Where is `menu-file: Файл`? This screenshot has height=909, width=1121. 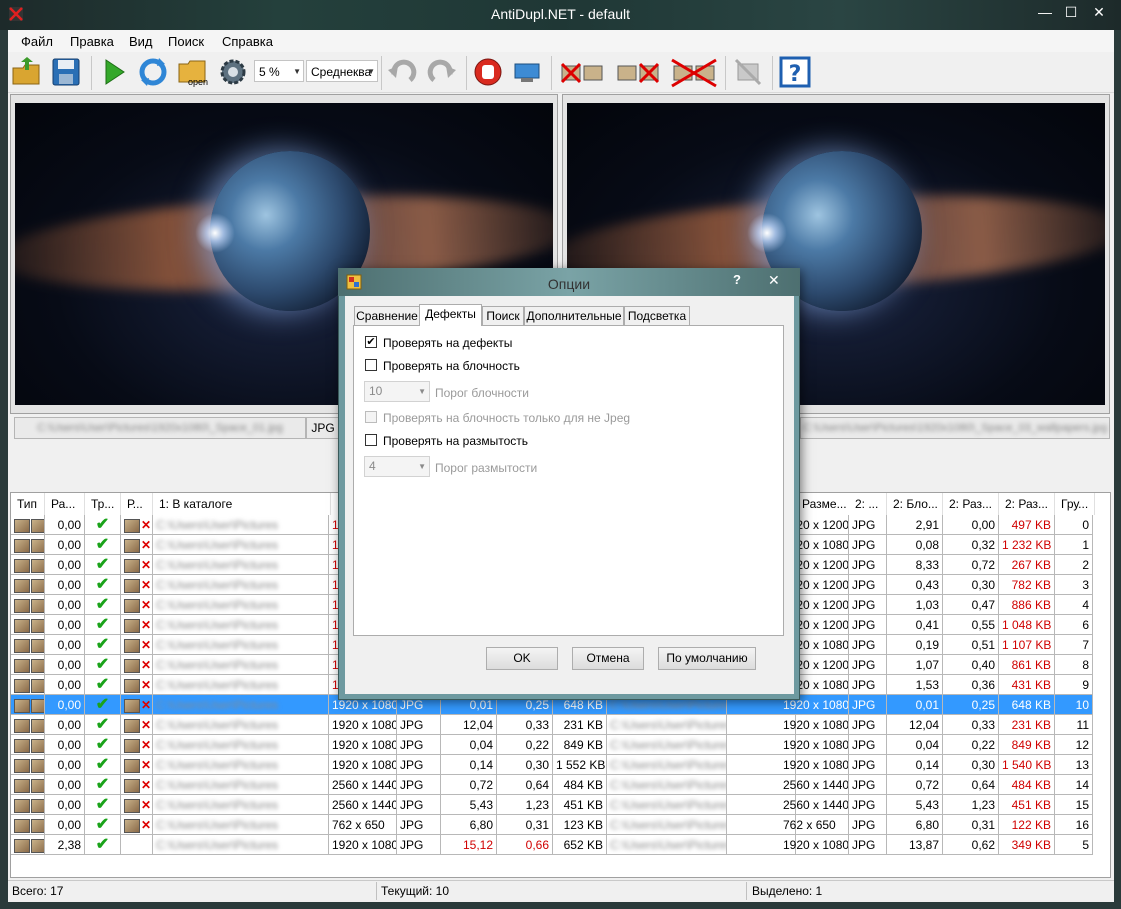 menu-file: Файл is located at coordinates (37, 41).